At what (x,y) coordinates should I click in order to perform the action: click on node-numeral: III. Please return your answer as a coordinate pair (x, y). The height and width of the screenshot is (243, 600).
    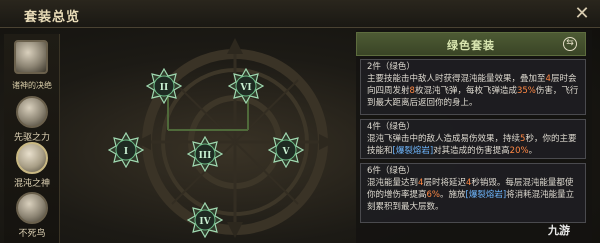
    Looking at the image, I should click on (205, 156).